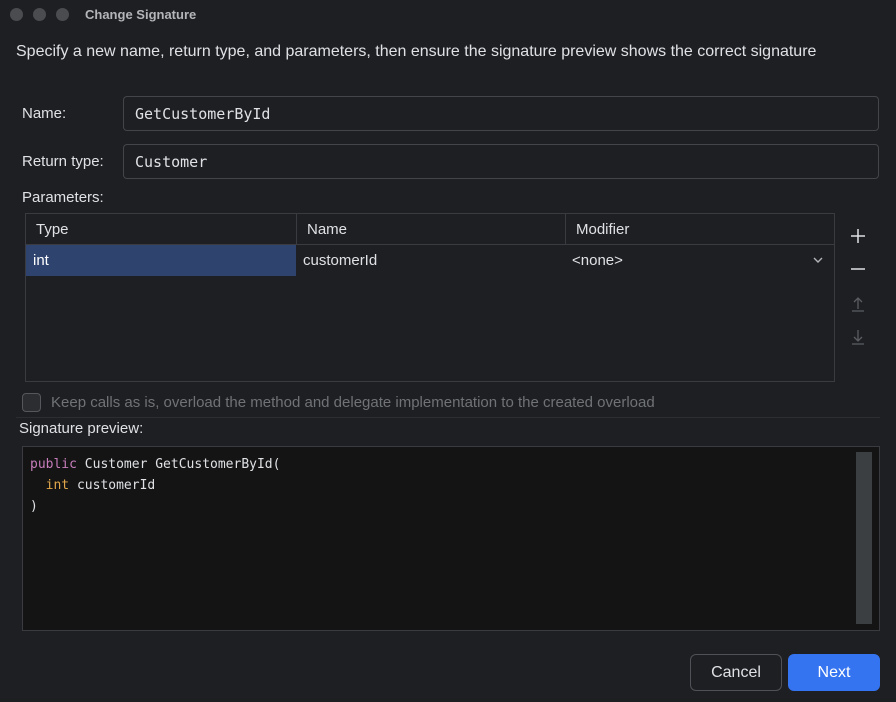  What do you see at coordinates (597, 260) in the screenshot?
I see `cell-modifier: <none>` at bounding box center [597, 260].